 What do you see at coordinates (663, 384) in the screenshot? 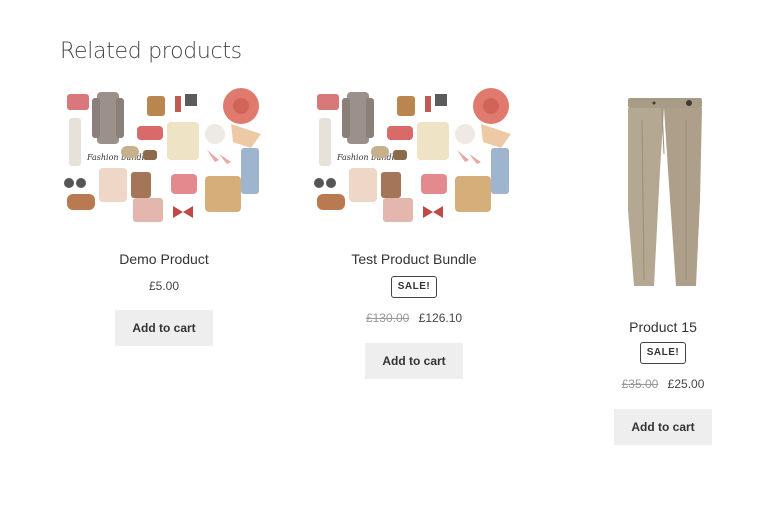
I see `product-price: £35.00 £25.00` at bounding box center [663, 384].